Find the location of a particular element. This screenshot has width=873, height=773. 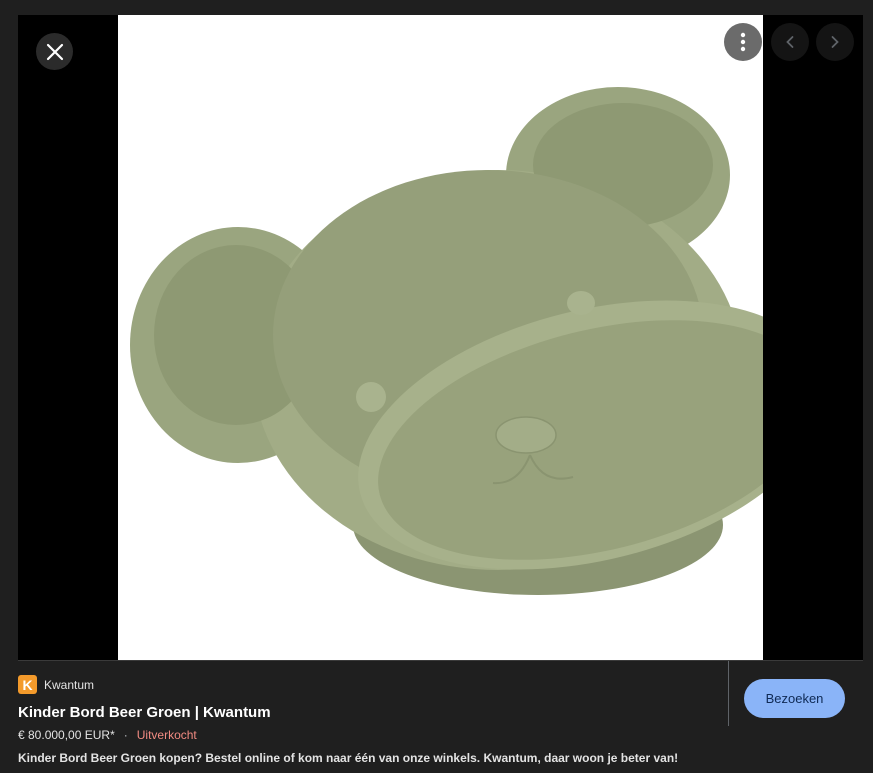

result-title: Kinder Bord Beer Groen | Kwantum is located at coordinates (144, 712).